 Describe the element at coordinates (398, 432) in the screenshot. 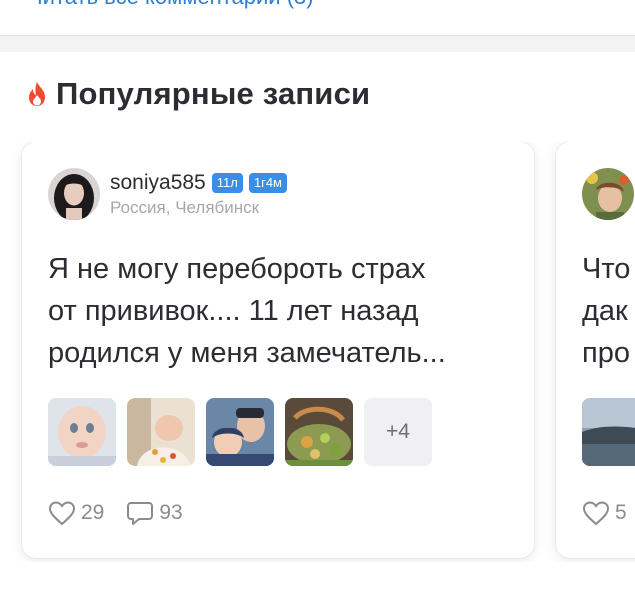

I see `more-photos-button: +4` at that location.